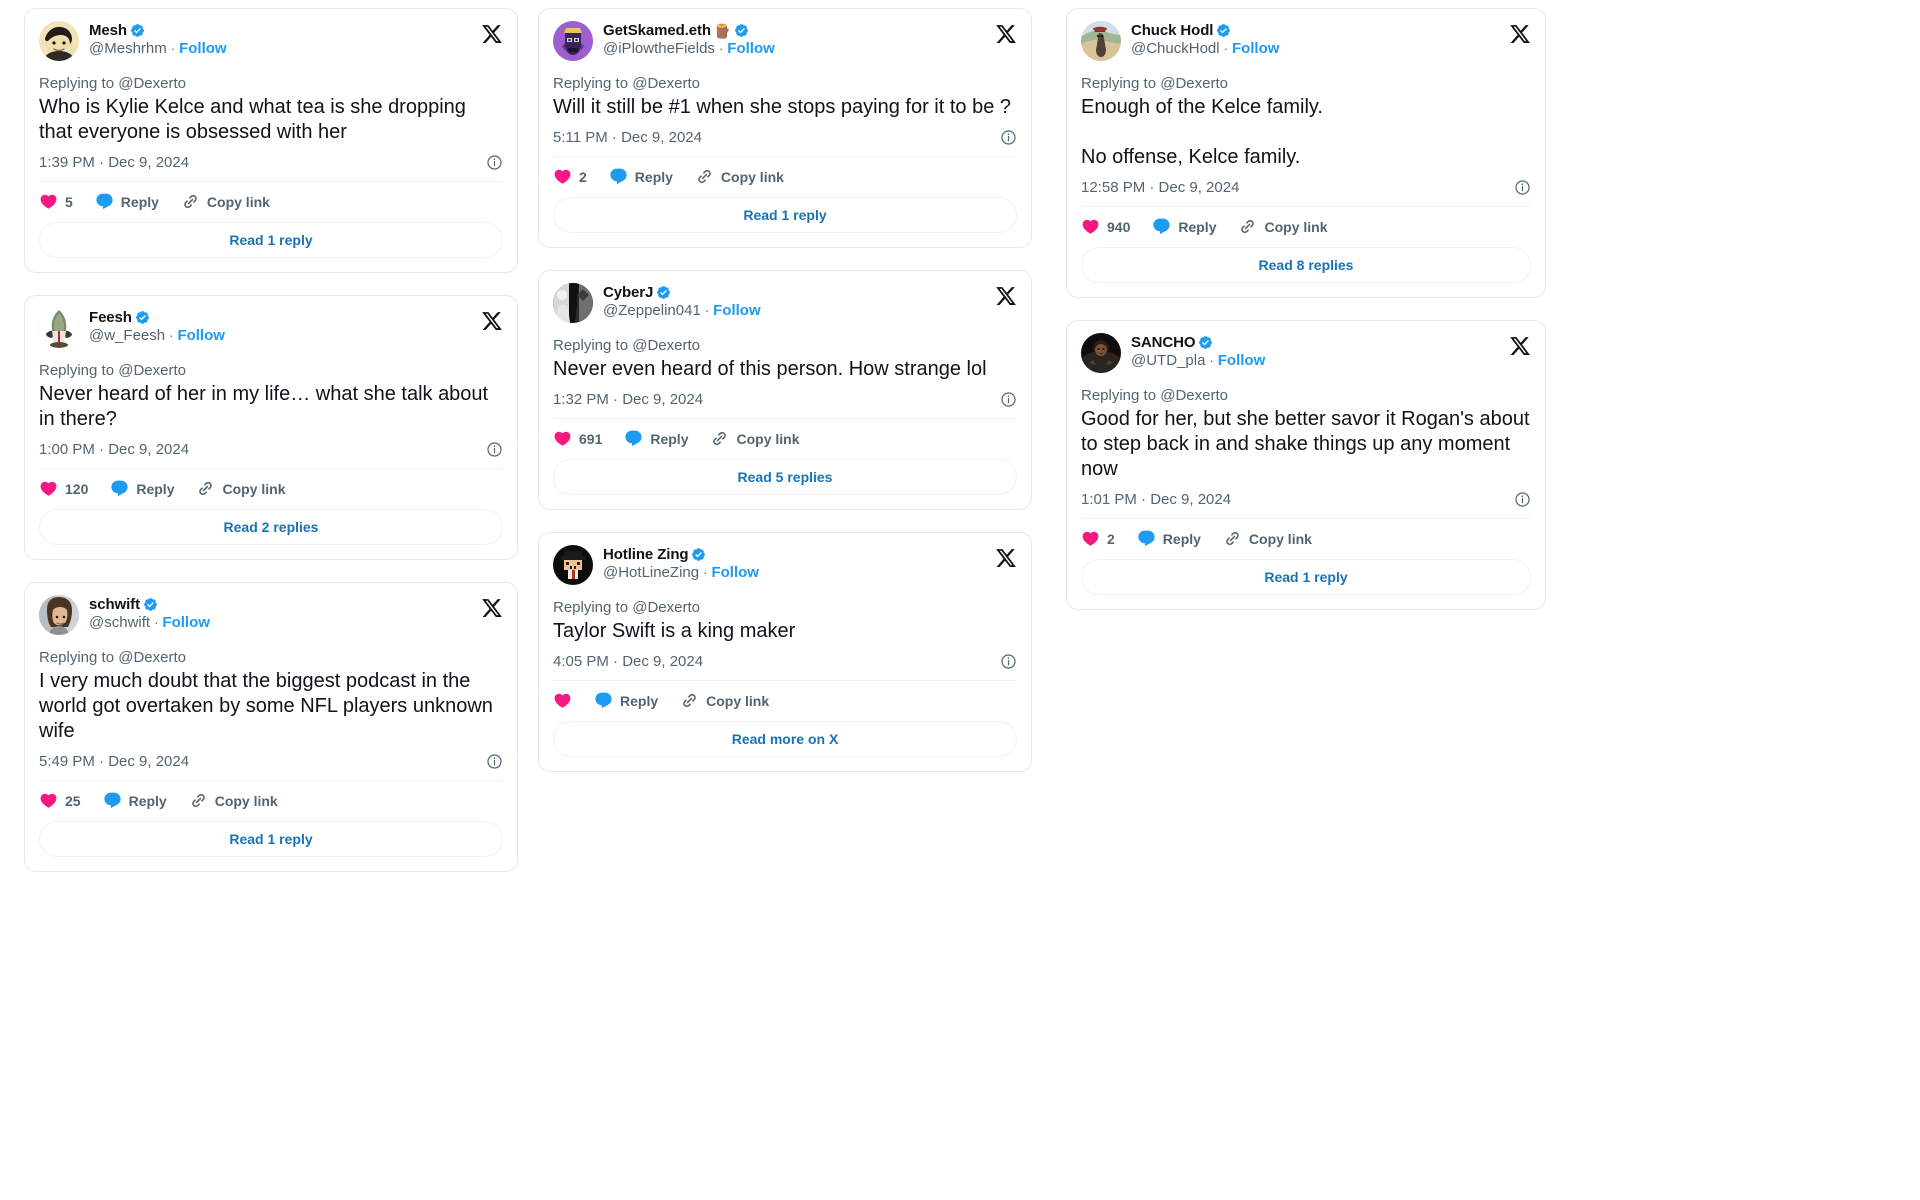  Describe the element at coordinates (1205, 342) in the screenshot. I see `verified-badge-icon` at that location.